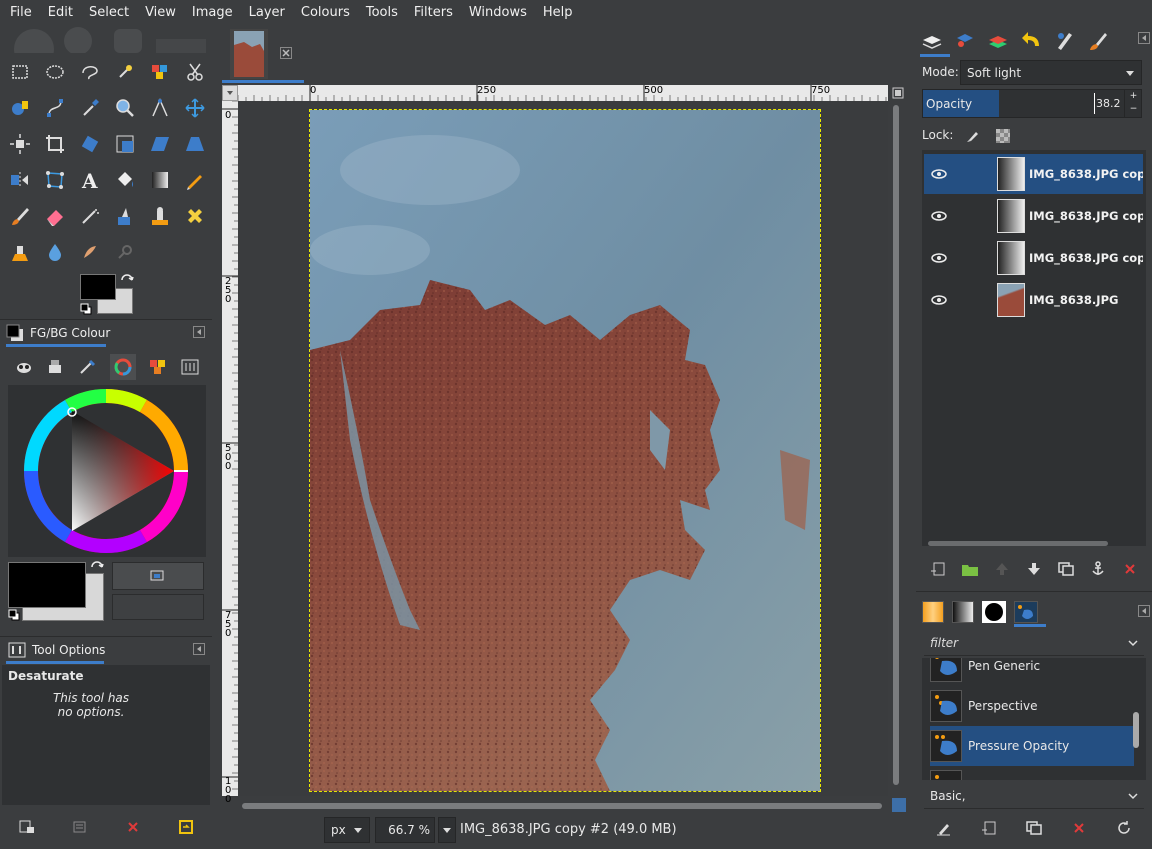  I want to click on delete-layer-icon, so click(1130, 569).